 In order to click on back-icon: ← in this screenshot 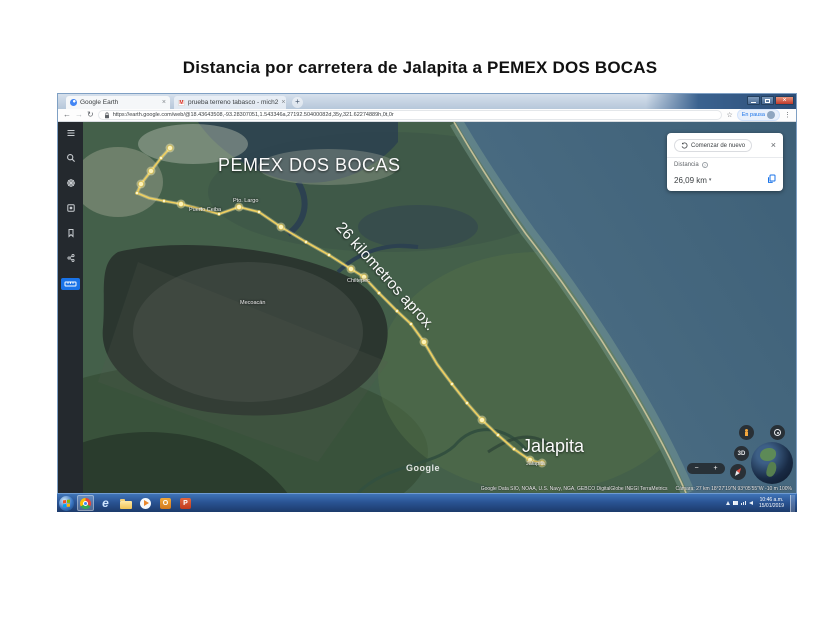, I will do `click(67, 115)`.